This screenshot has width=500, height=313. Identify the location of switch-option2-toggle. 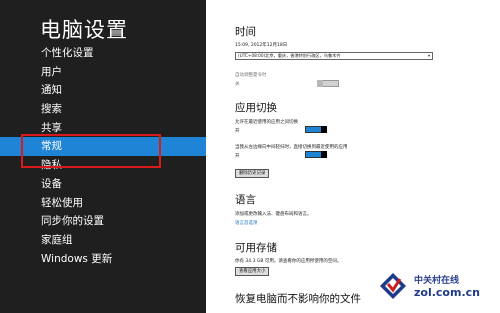
(316, 154).